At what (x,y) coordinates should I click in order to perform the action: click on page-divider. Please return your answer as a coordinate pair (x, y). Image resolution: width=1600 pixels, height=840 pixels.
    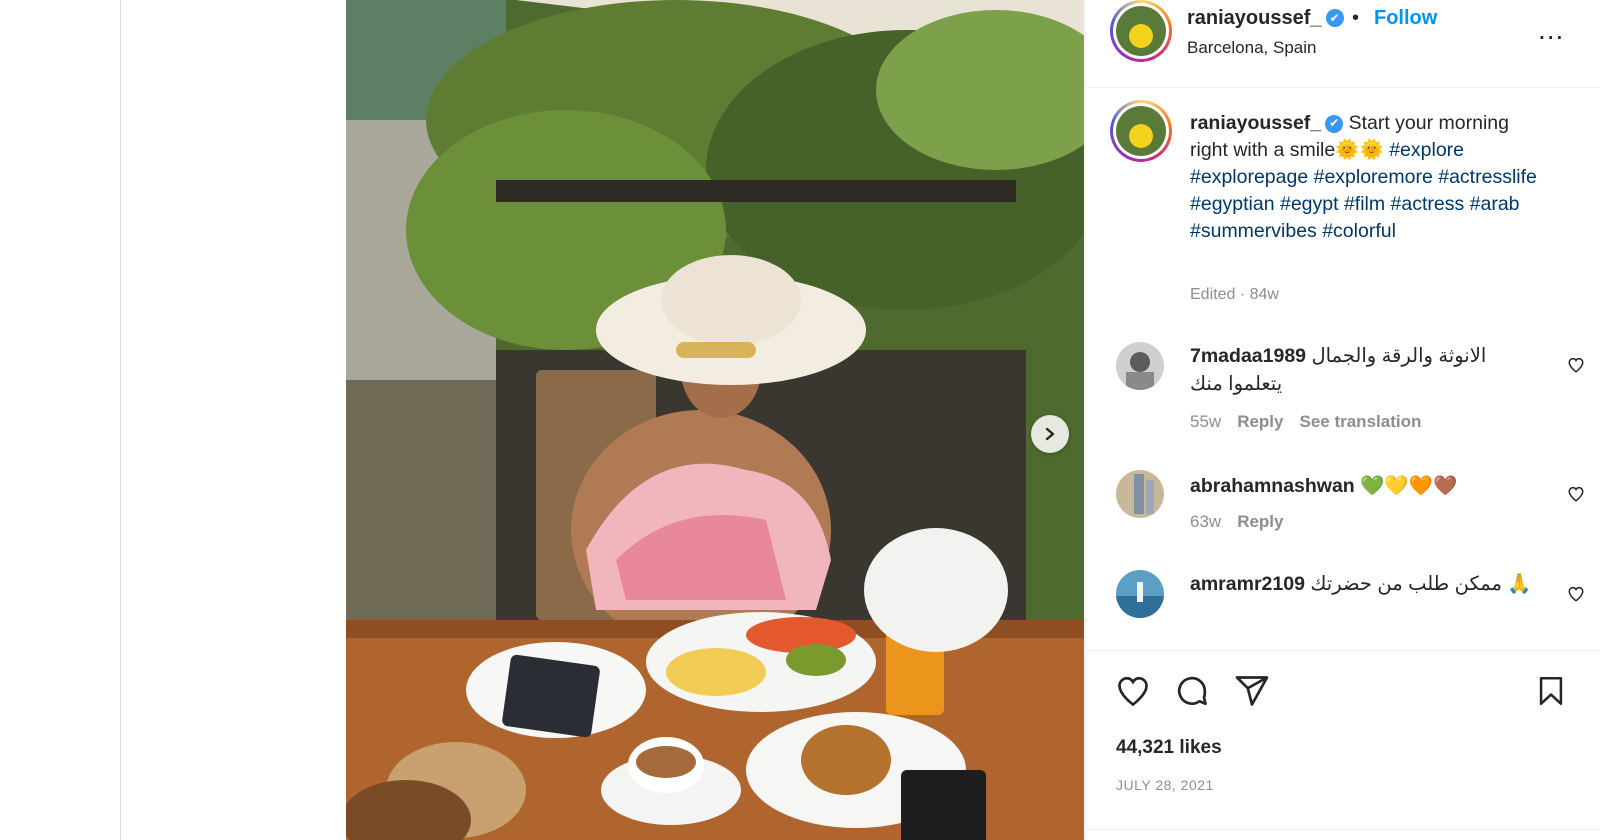
    Looking at the image, I should click on (120, 420).